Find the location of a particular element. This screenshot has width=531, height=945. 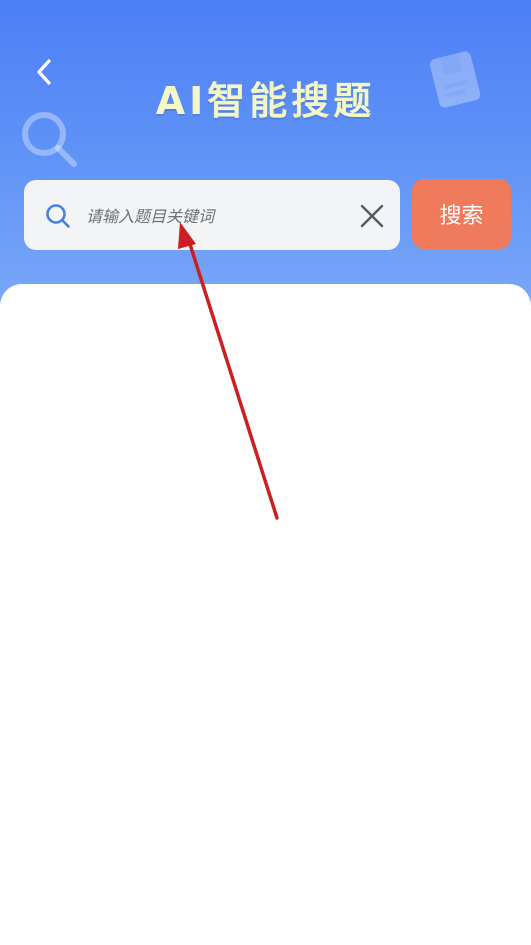

search-icon is located at coordinates (58, 216).